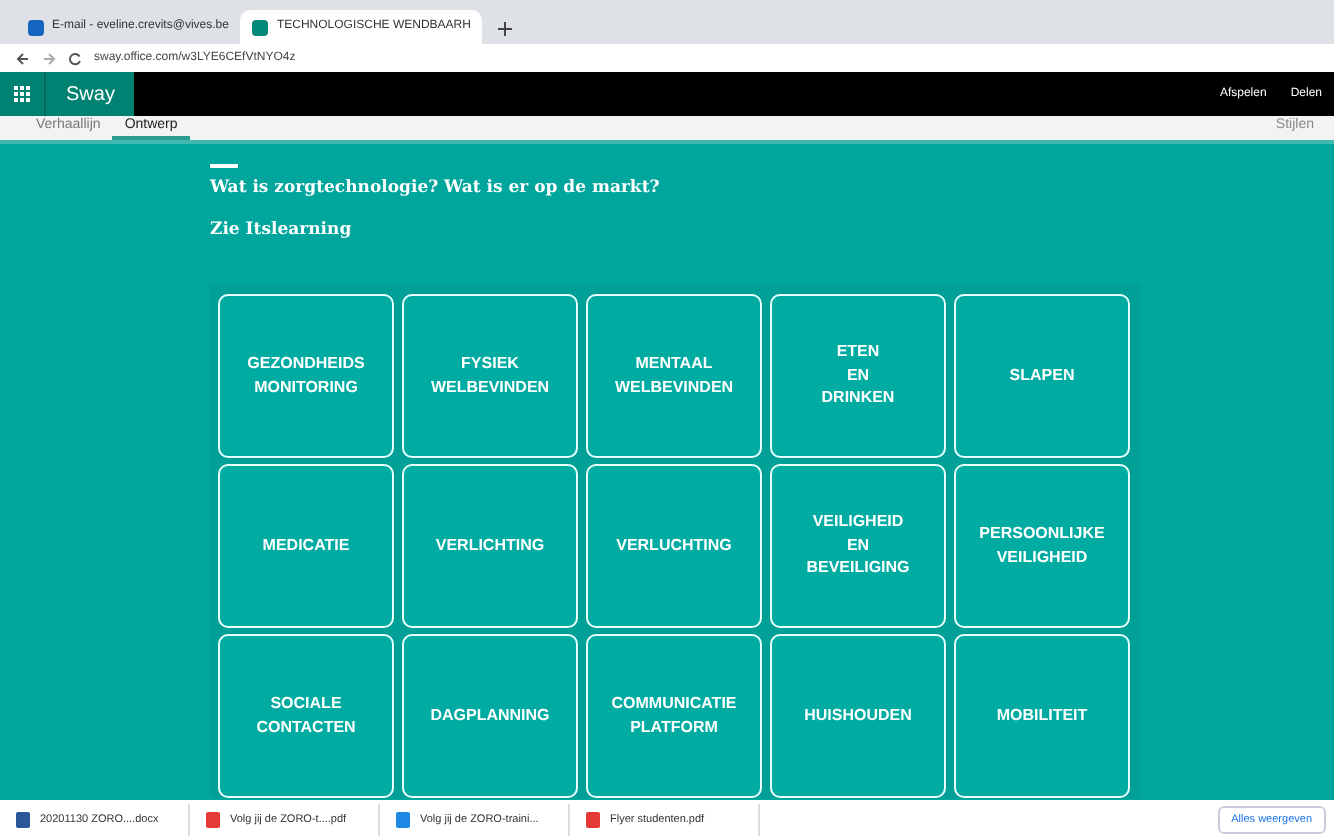  I want to click on tile-button: PERSOONLIJKE VEILIGHEID, so click(1042, 545).